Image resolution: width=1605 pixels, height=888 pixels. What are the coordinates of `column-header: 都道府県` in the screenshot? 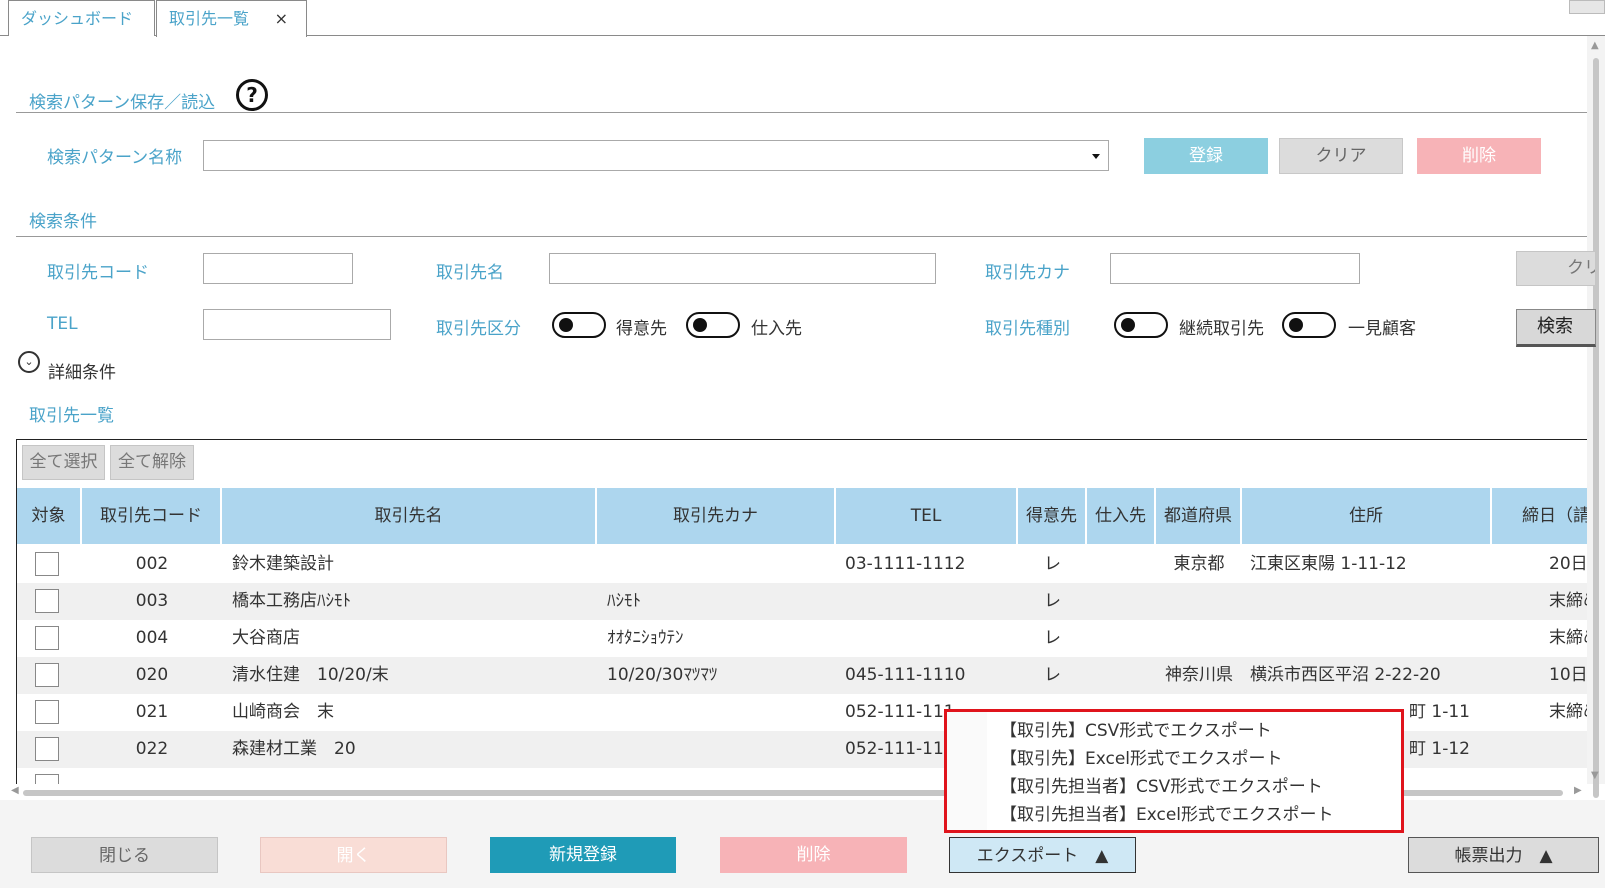 It's located at (1199, 516).